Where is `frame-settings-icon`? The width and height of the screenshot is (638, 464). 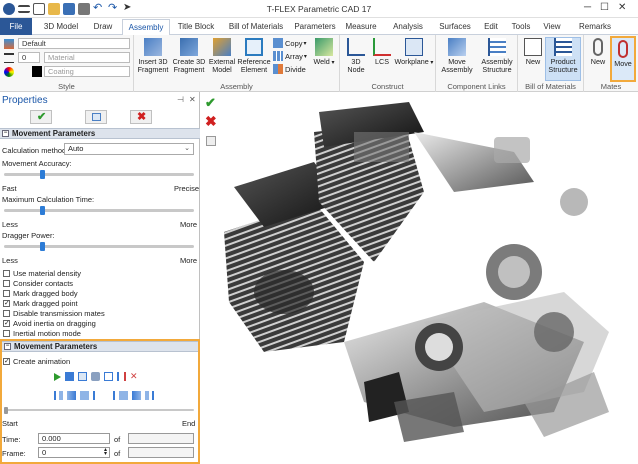 frame-settings-icon is located at coordinates (108, 376).